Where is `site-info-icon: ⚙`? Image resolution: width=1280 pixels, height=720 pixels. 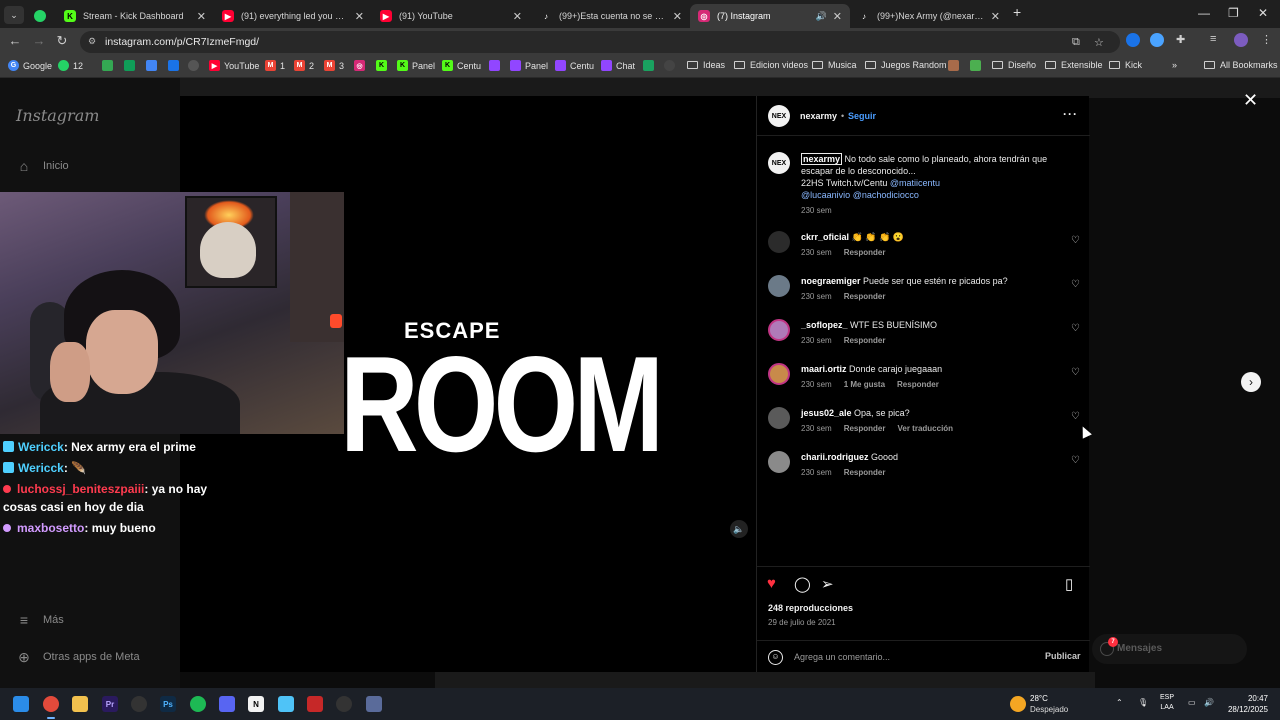 site-info-icon: ⚙ is located at coordinates (93, 41).